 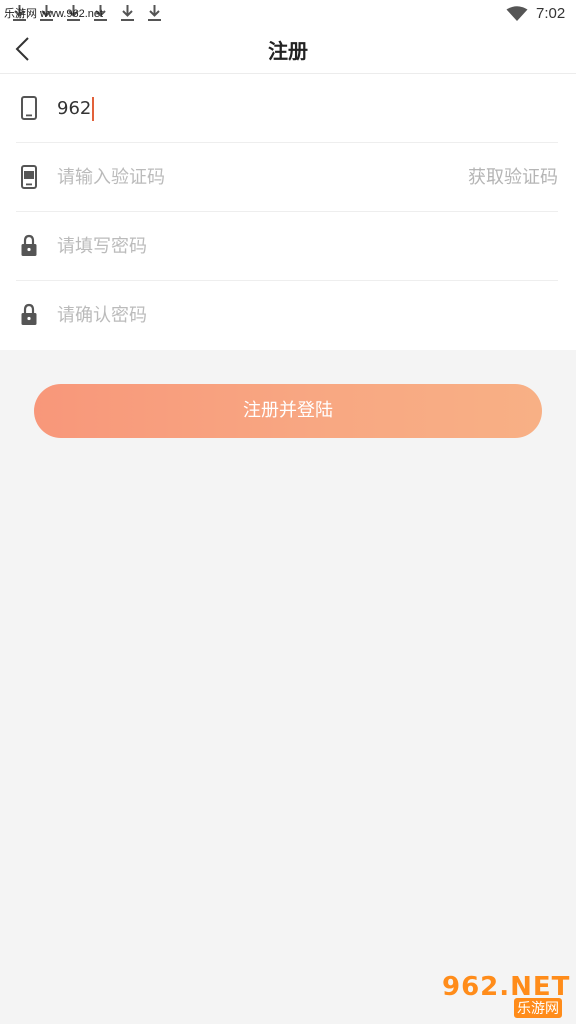 What do you see at coordinates (287, 315) in the screenshot?
I see `confirm-password-row: 请确认密码` at bounding box center [287, 315].